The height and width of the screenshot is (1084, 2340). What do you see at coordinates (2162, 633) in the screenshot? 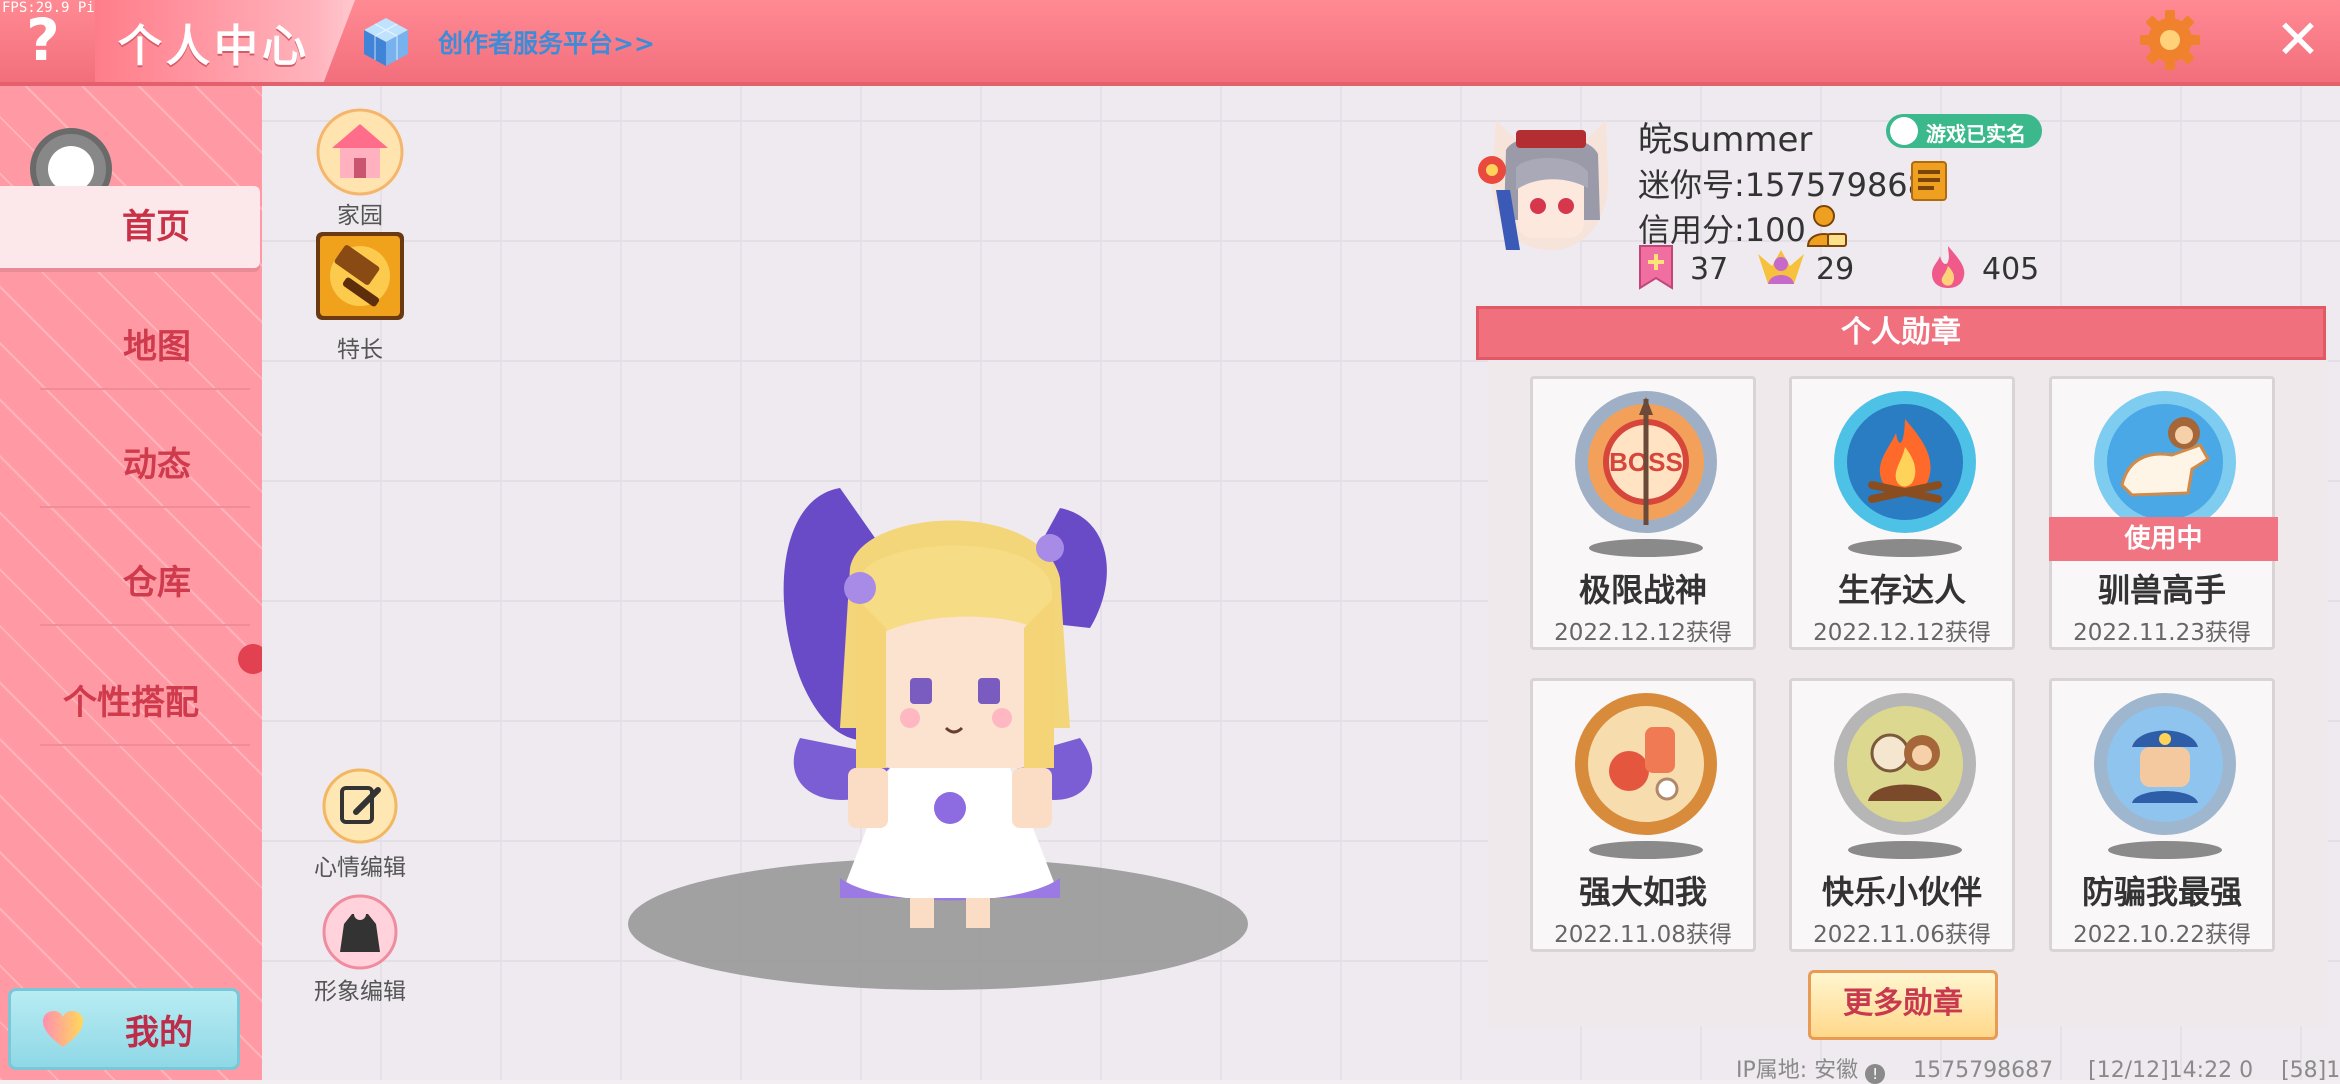
I see `medal-date: 2022.11.23获得` at bounding box center [2162, 633].